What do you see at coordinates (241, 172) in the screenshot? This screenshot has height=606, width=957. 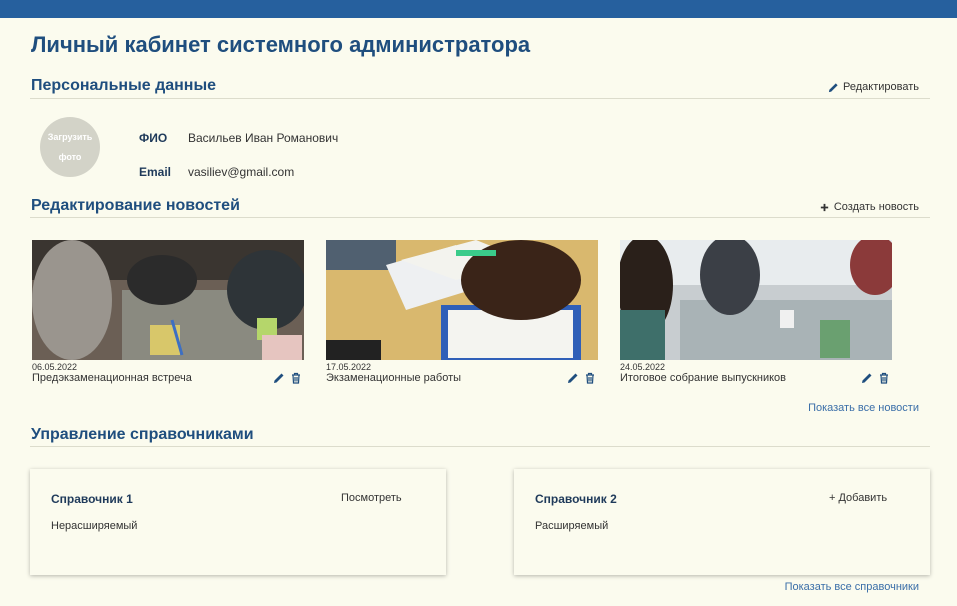 I see `email-value: vasiliev@gmail.com` at bounding box center [241, 172].